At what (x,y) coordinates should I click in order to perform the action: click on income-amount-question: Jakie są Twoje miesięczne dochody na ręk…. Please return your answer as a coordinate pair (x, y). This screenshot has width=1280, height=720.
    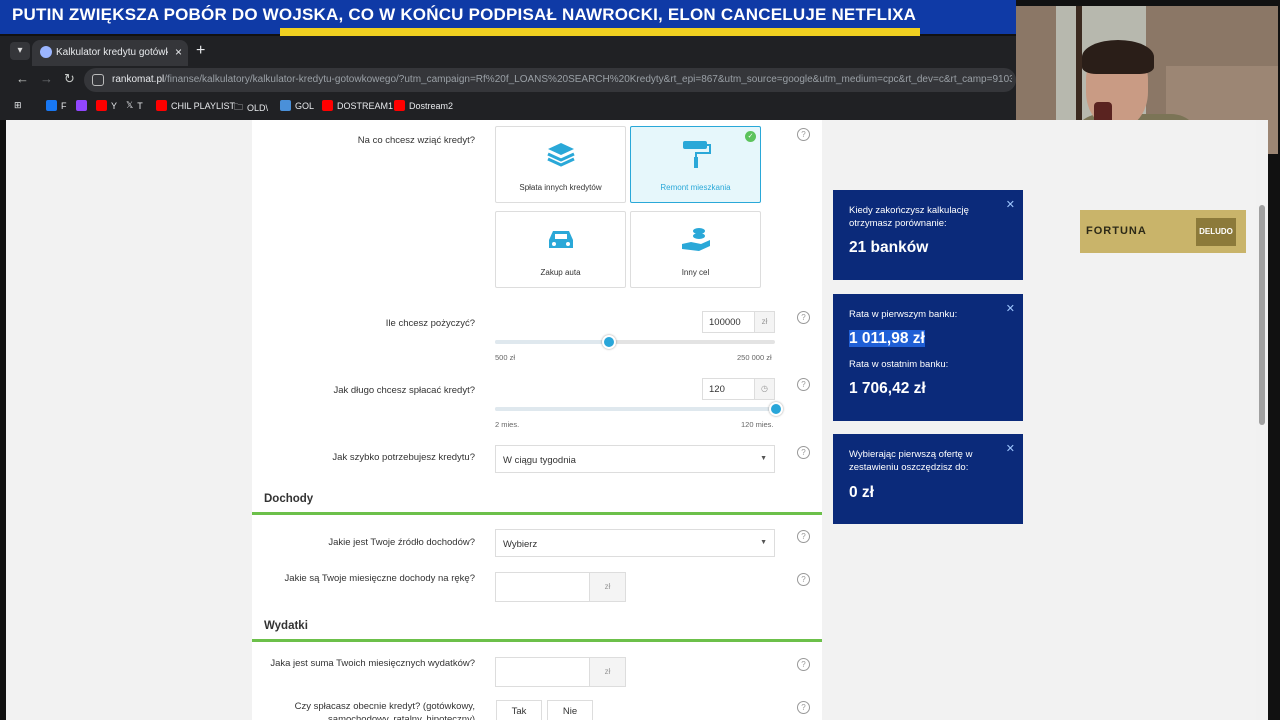
    Looking at the image, I should click on (379, 578).